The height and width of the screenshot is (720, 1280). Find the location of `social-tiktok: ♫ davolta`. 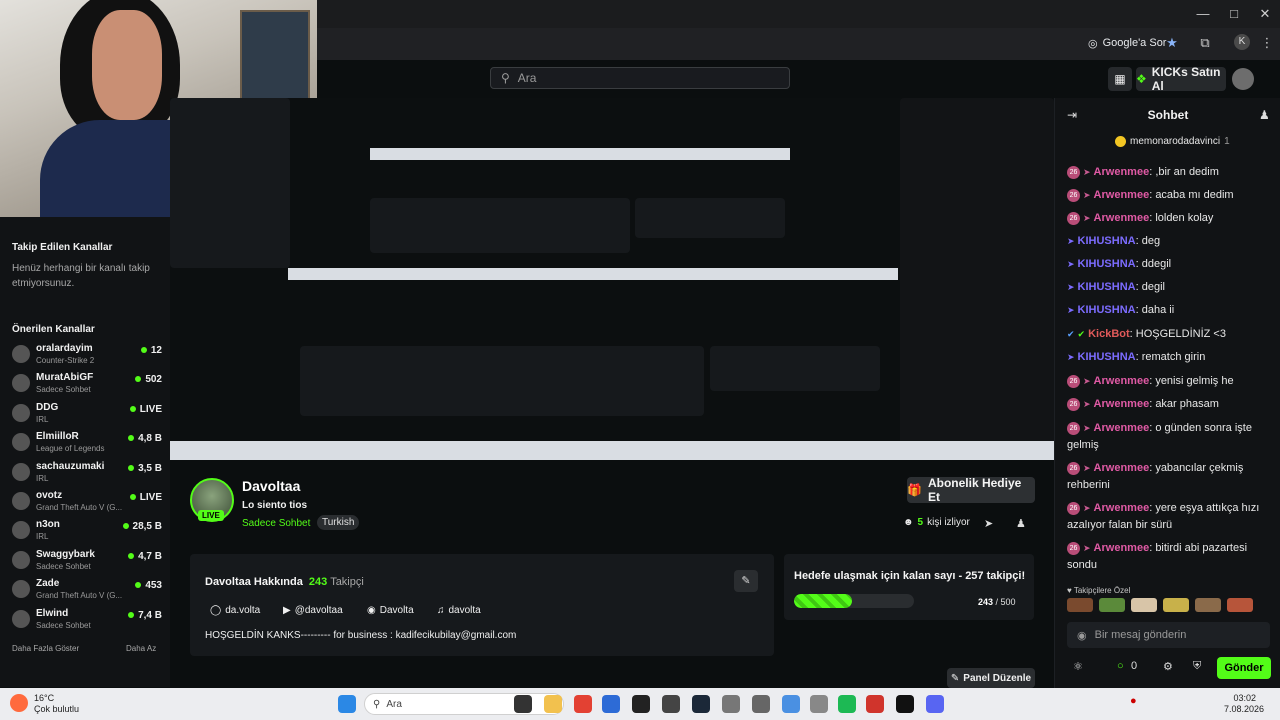

social-tiktok: ♫ davolta is located at coordinates (459, 610).